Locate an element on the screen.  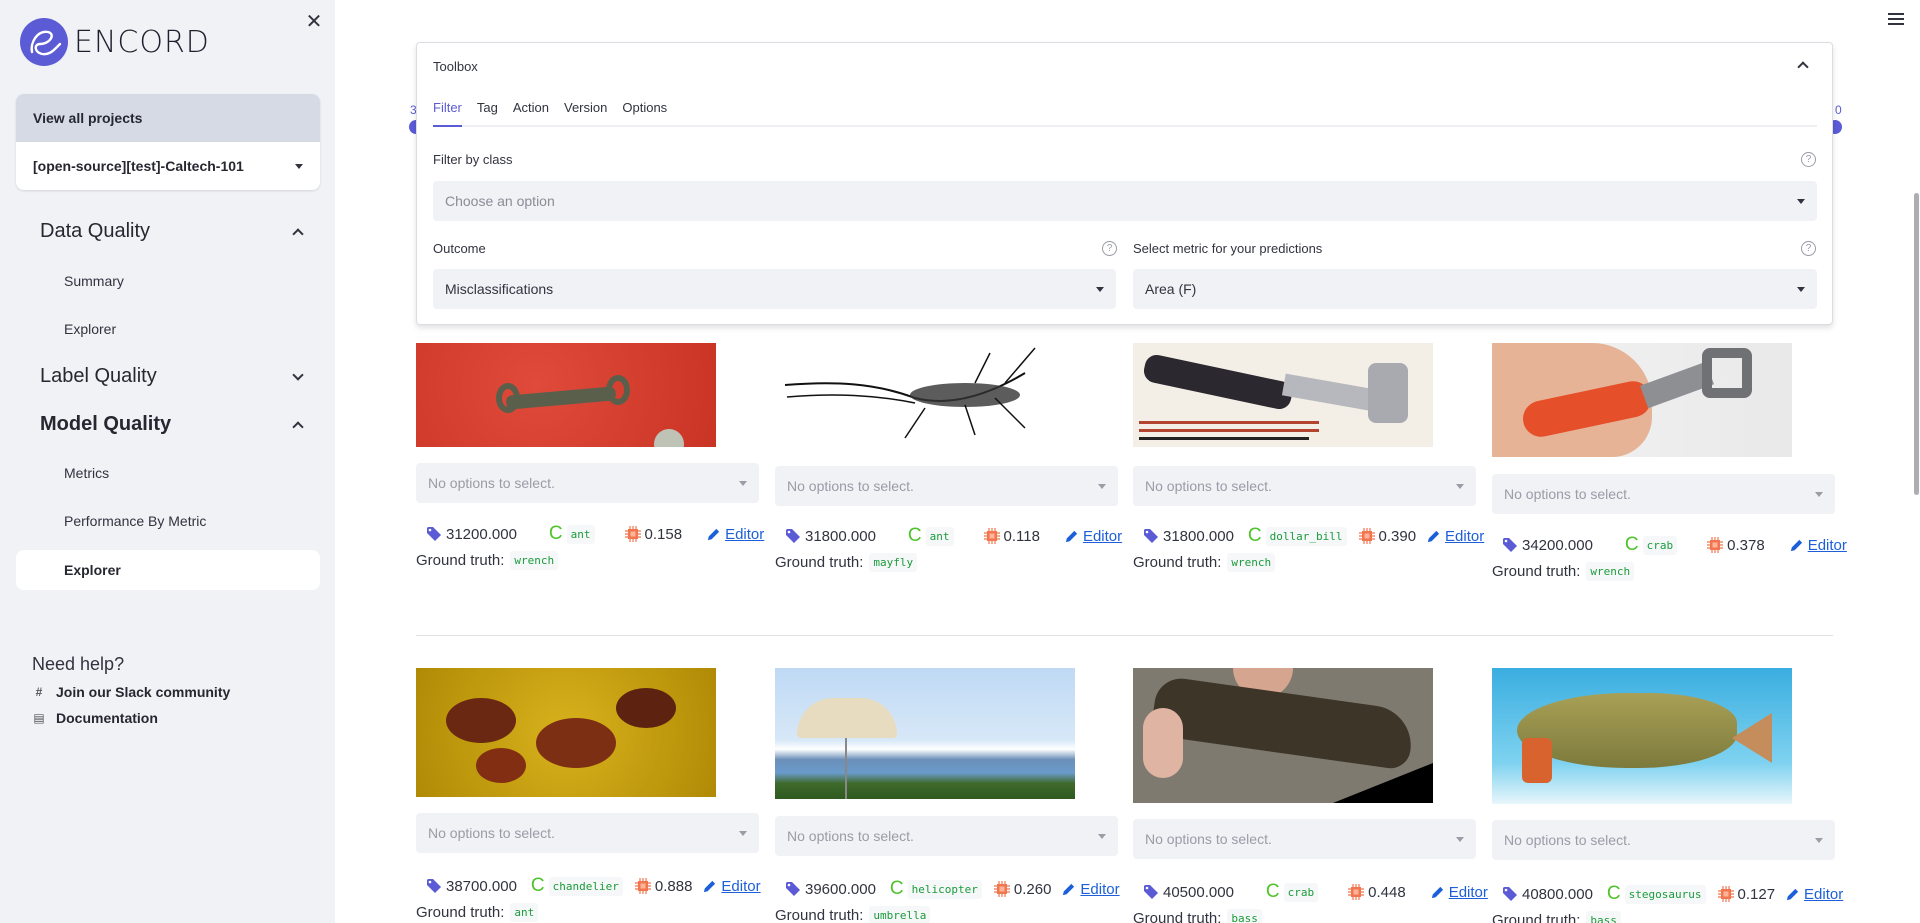
toolbox-tabs: Filter Tag Action Version Options is located at coordinates (1125, 112).